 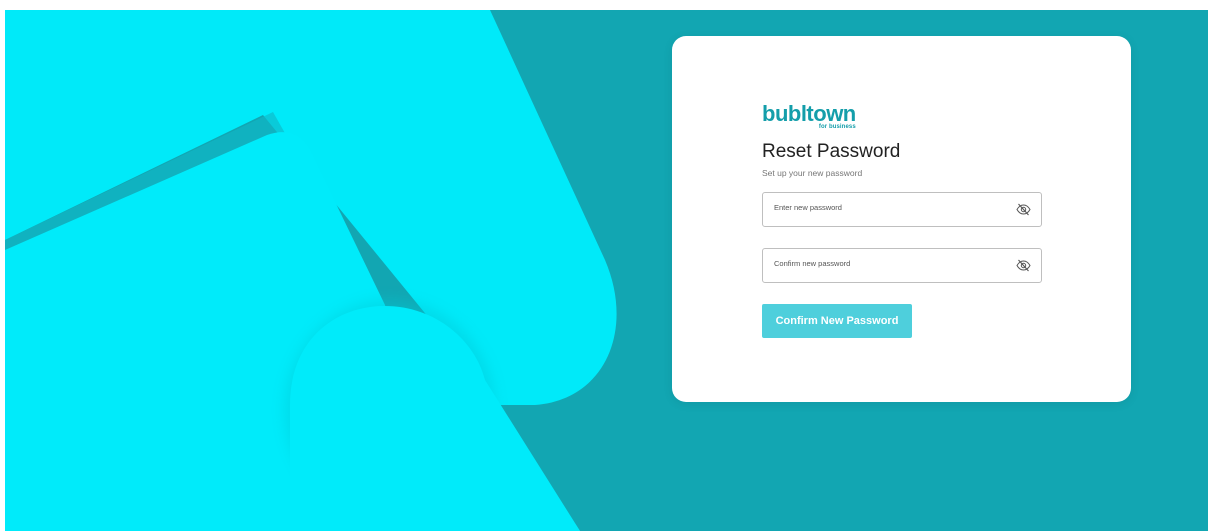 What do you see at coordinates (812, 173) in the screenshot?
I see `page-subtitle: Set up your new password` at bounding box center [812, 173].